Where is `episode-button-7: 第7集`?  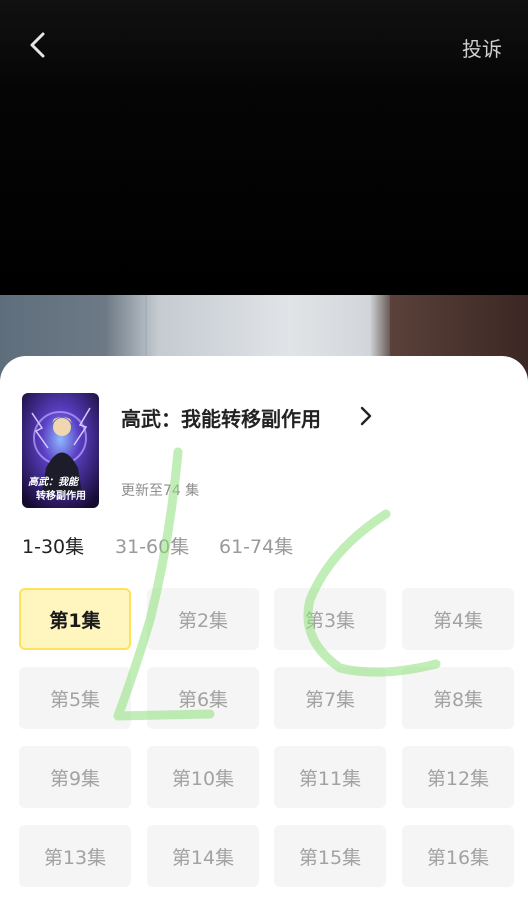
episode-button-7: 第7集 is located at coordinates (330, 698).